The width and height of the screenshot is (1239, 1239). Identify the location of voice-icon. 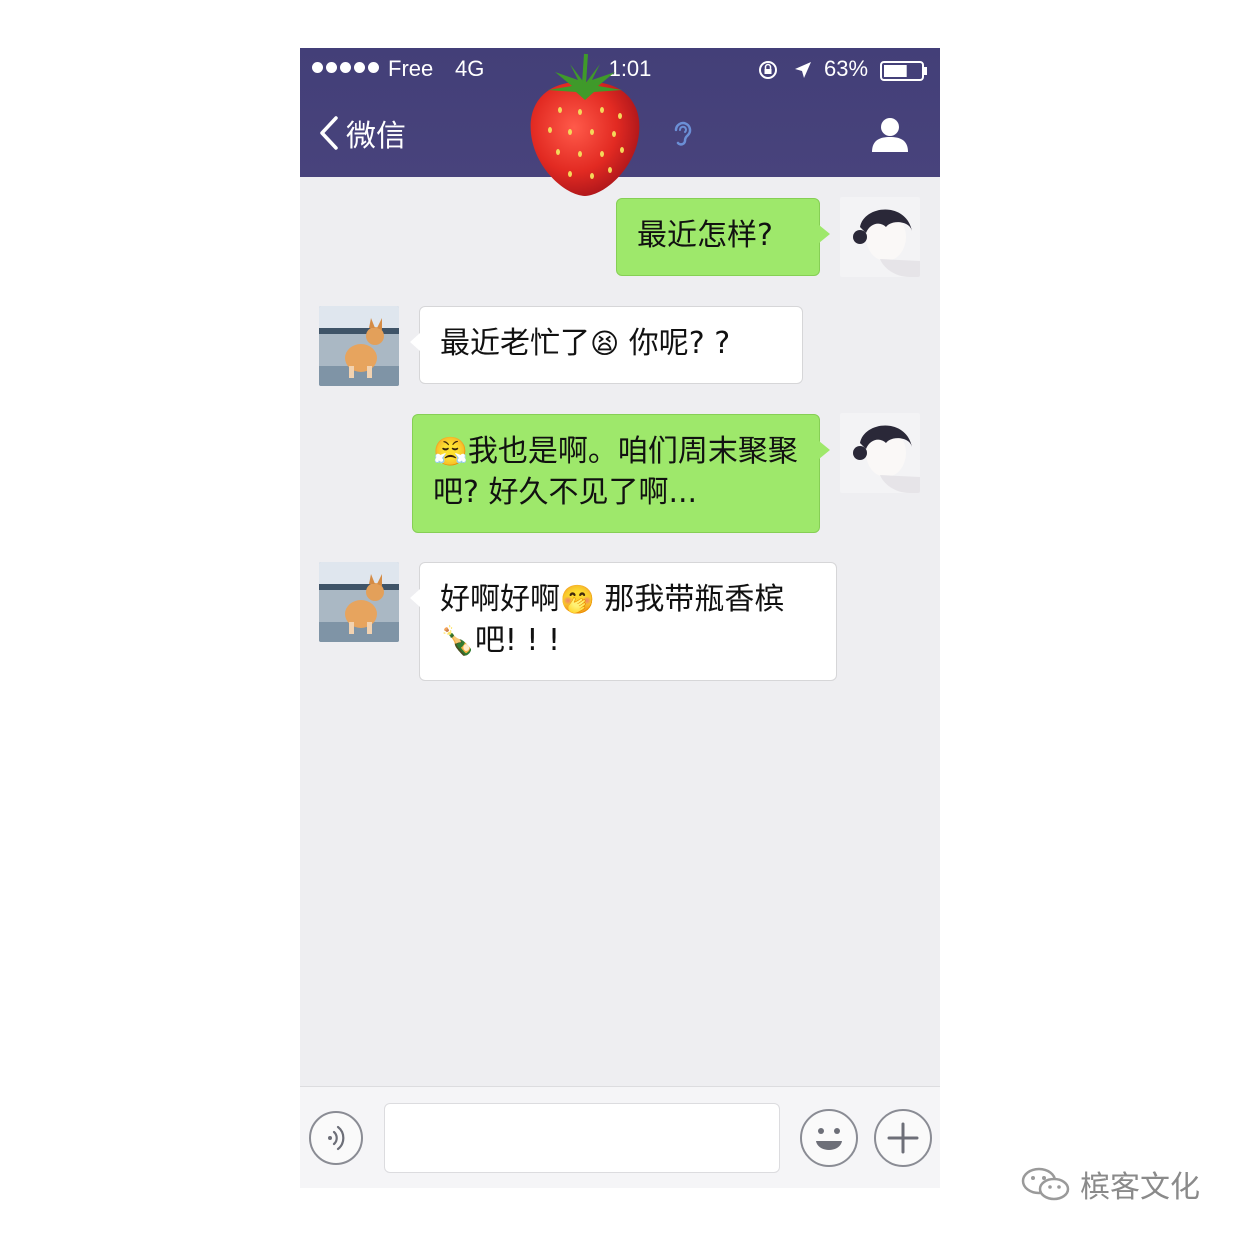
(336, 1138).